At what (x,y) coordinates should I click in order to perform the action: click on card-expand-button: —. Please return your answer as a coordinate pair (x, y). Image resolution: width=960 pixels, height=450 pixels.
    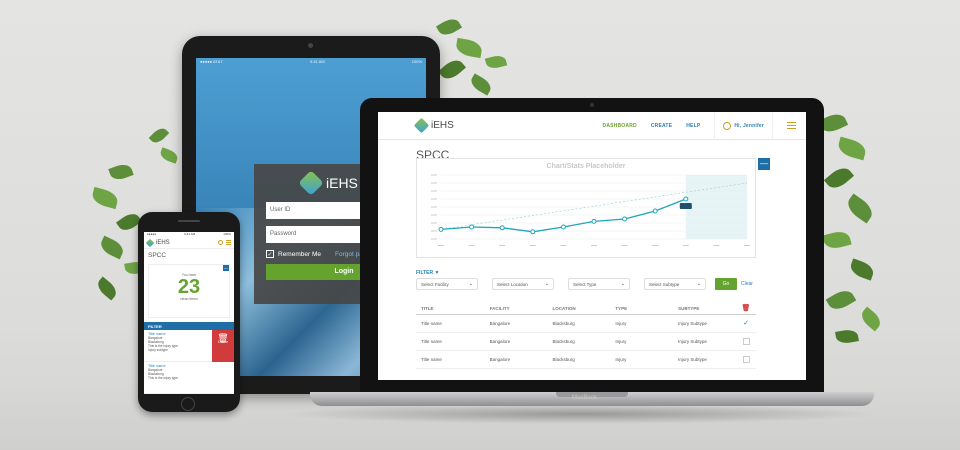
    Looking at the image, I should click on (226, 268).